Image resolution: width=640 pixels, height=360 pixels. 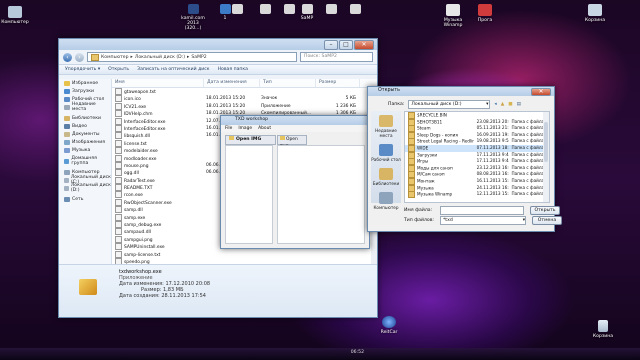 I want to click on folder-icon, so click(x=411, y=168).